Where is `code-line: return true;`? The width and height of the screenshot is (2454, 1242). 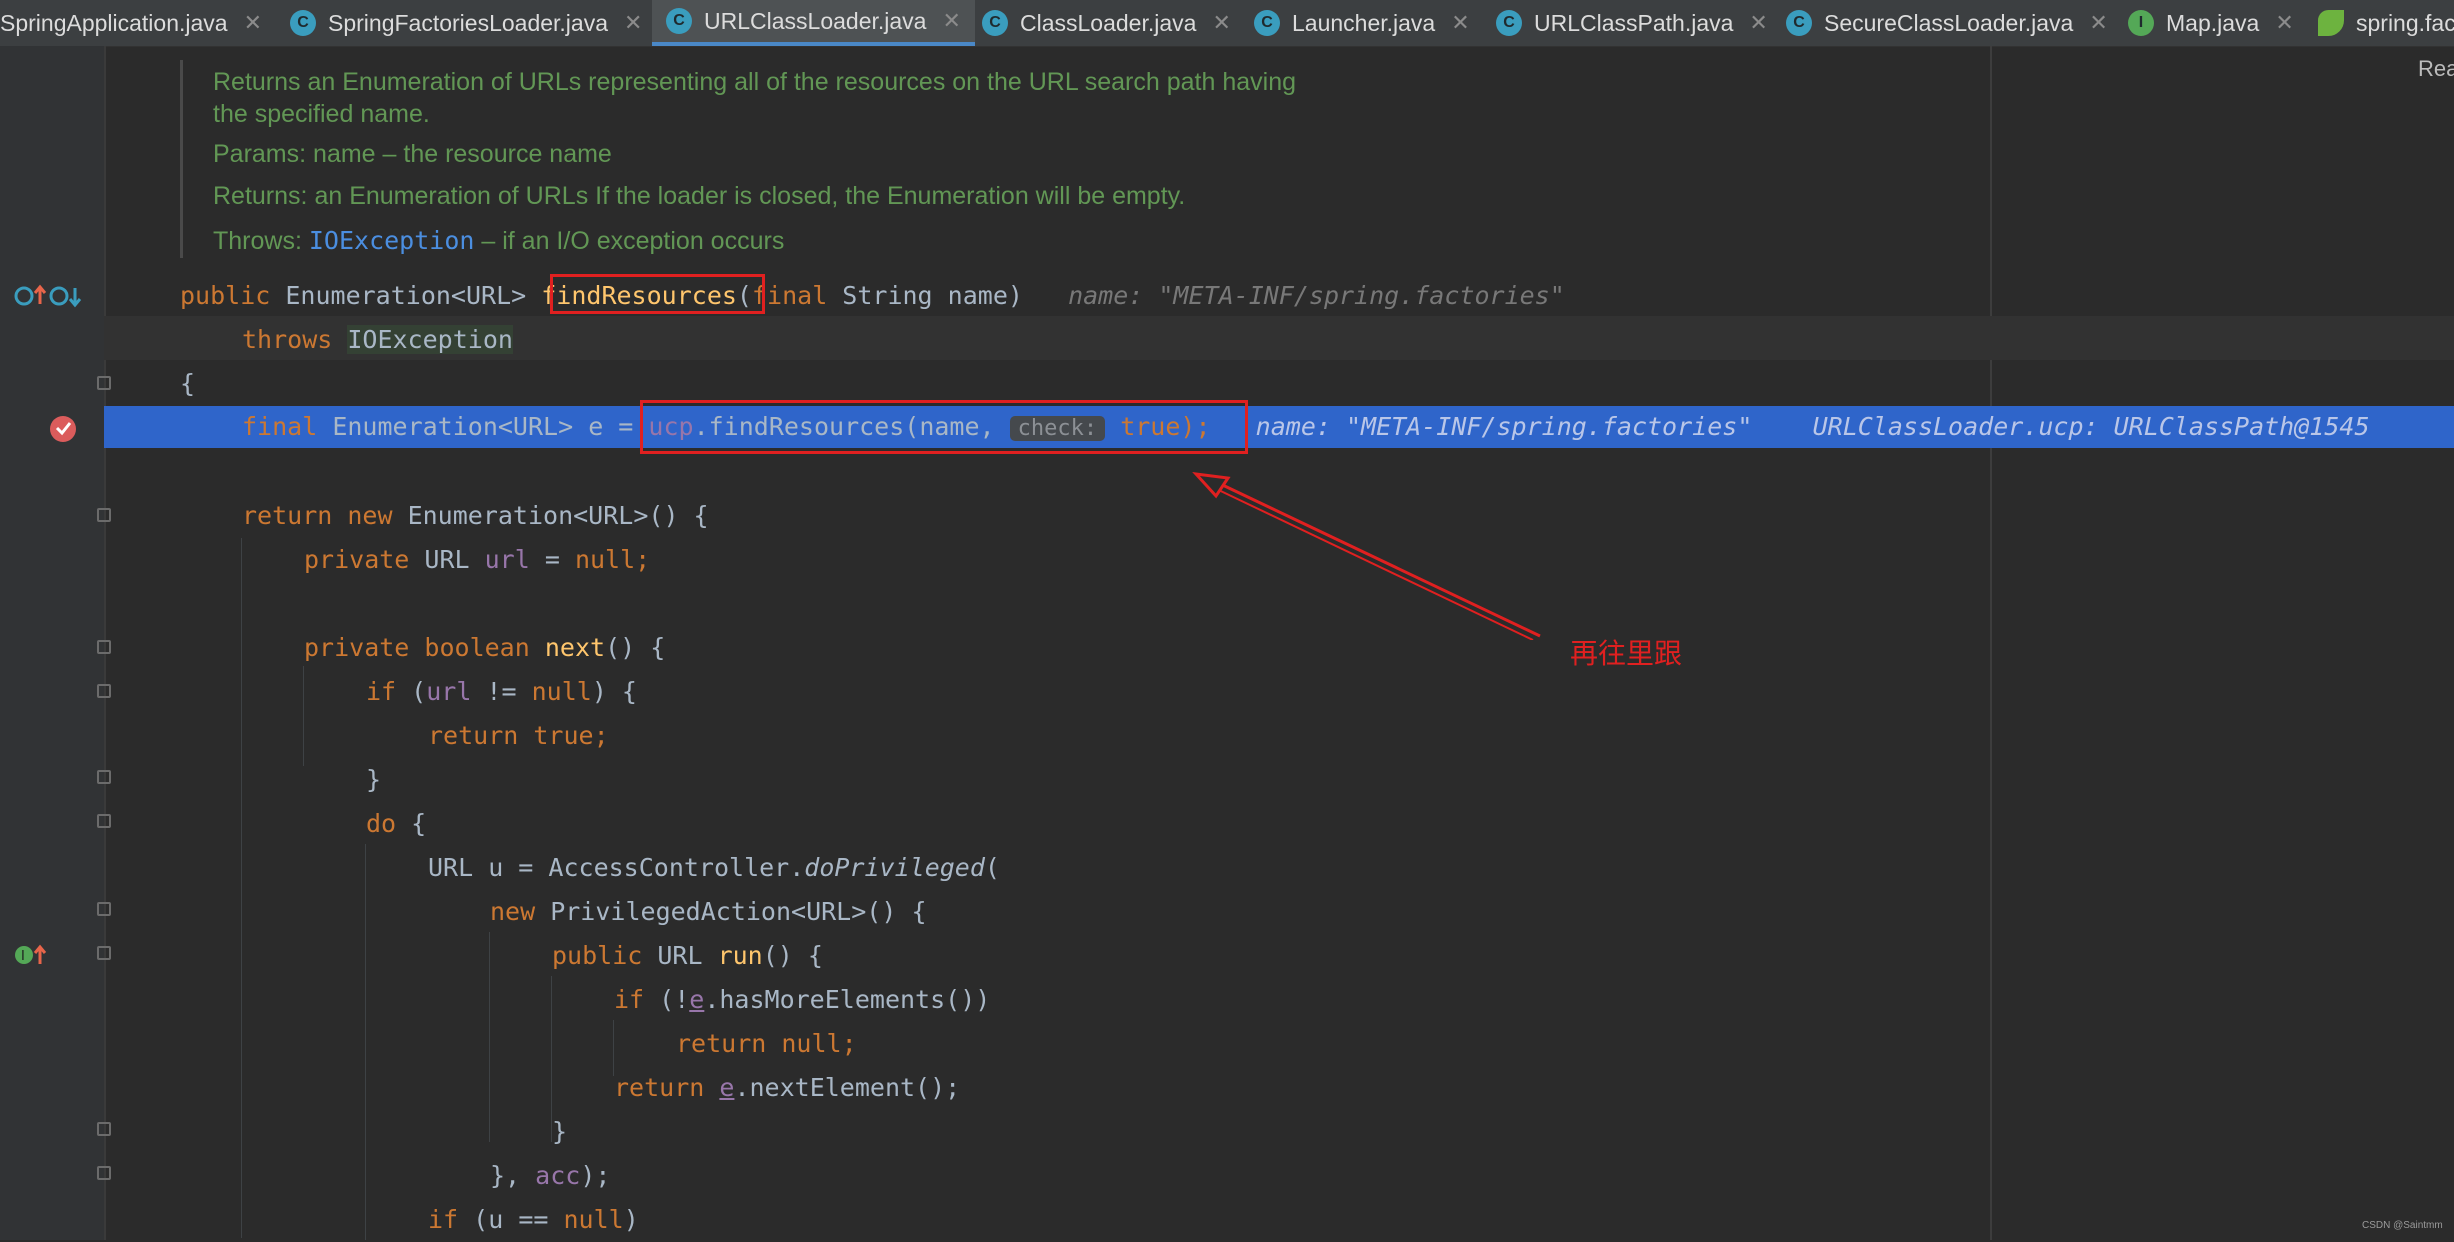
code-line: return true; is located at coordinates (518, 736).